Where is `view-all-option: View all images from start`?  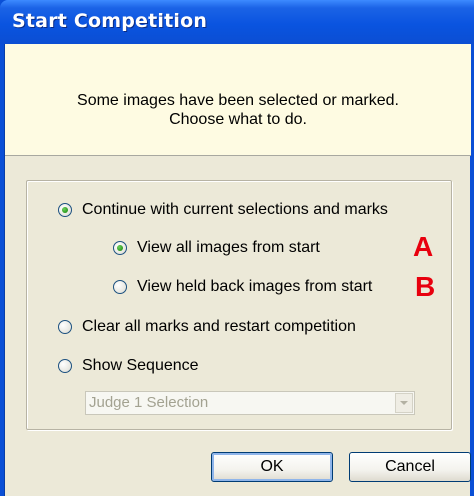 view-all-option: View all images from start is located at coordinates (216, 248).